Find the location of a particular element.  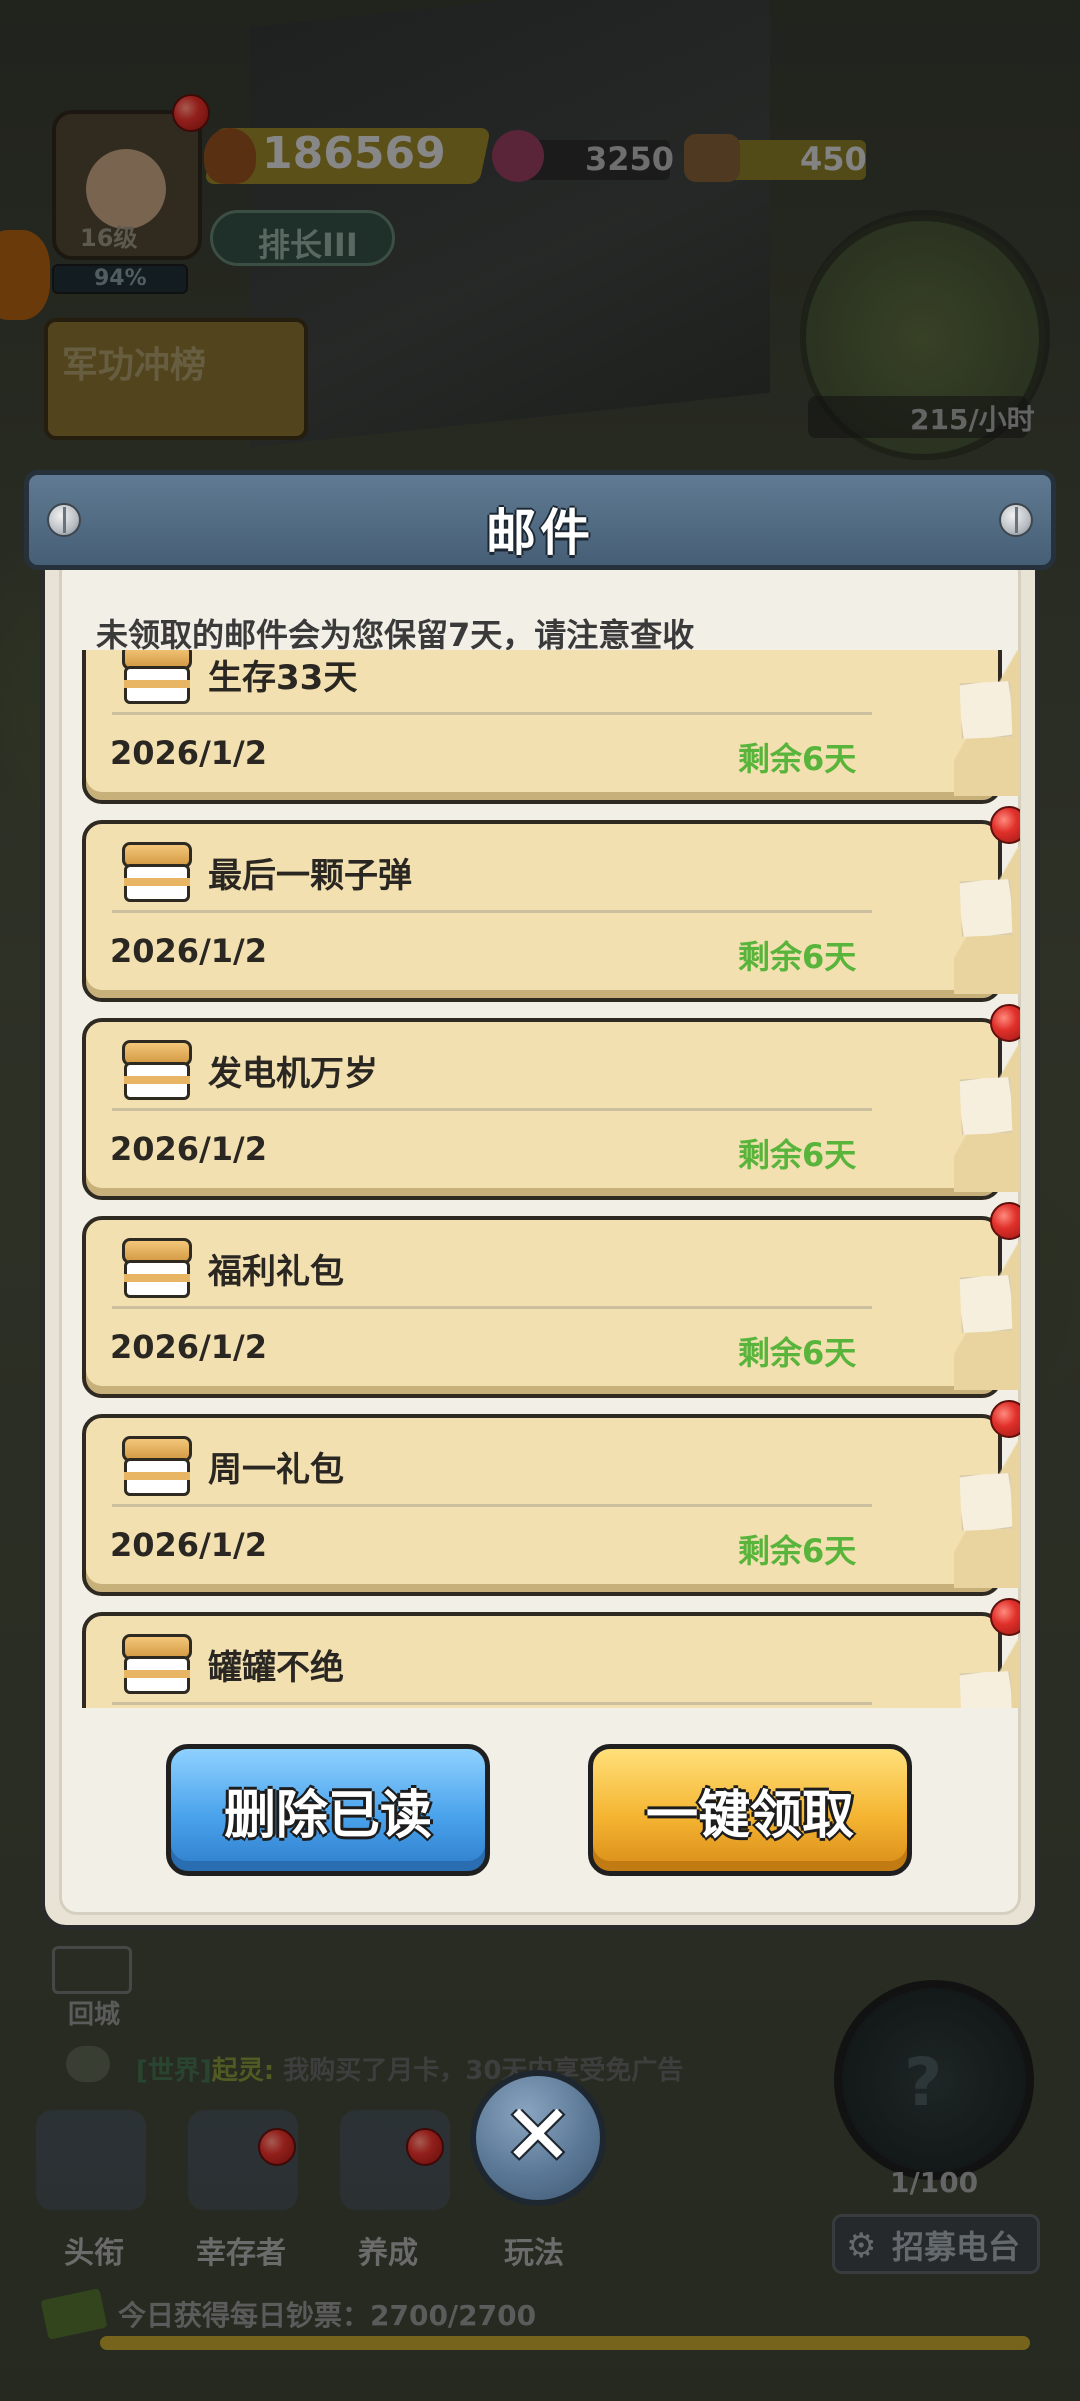

mail-title: 周一礼包 is located at coordinates (276, 1470).